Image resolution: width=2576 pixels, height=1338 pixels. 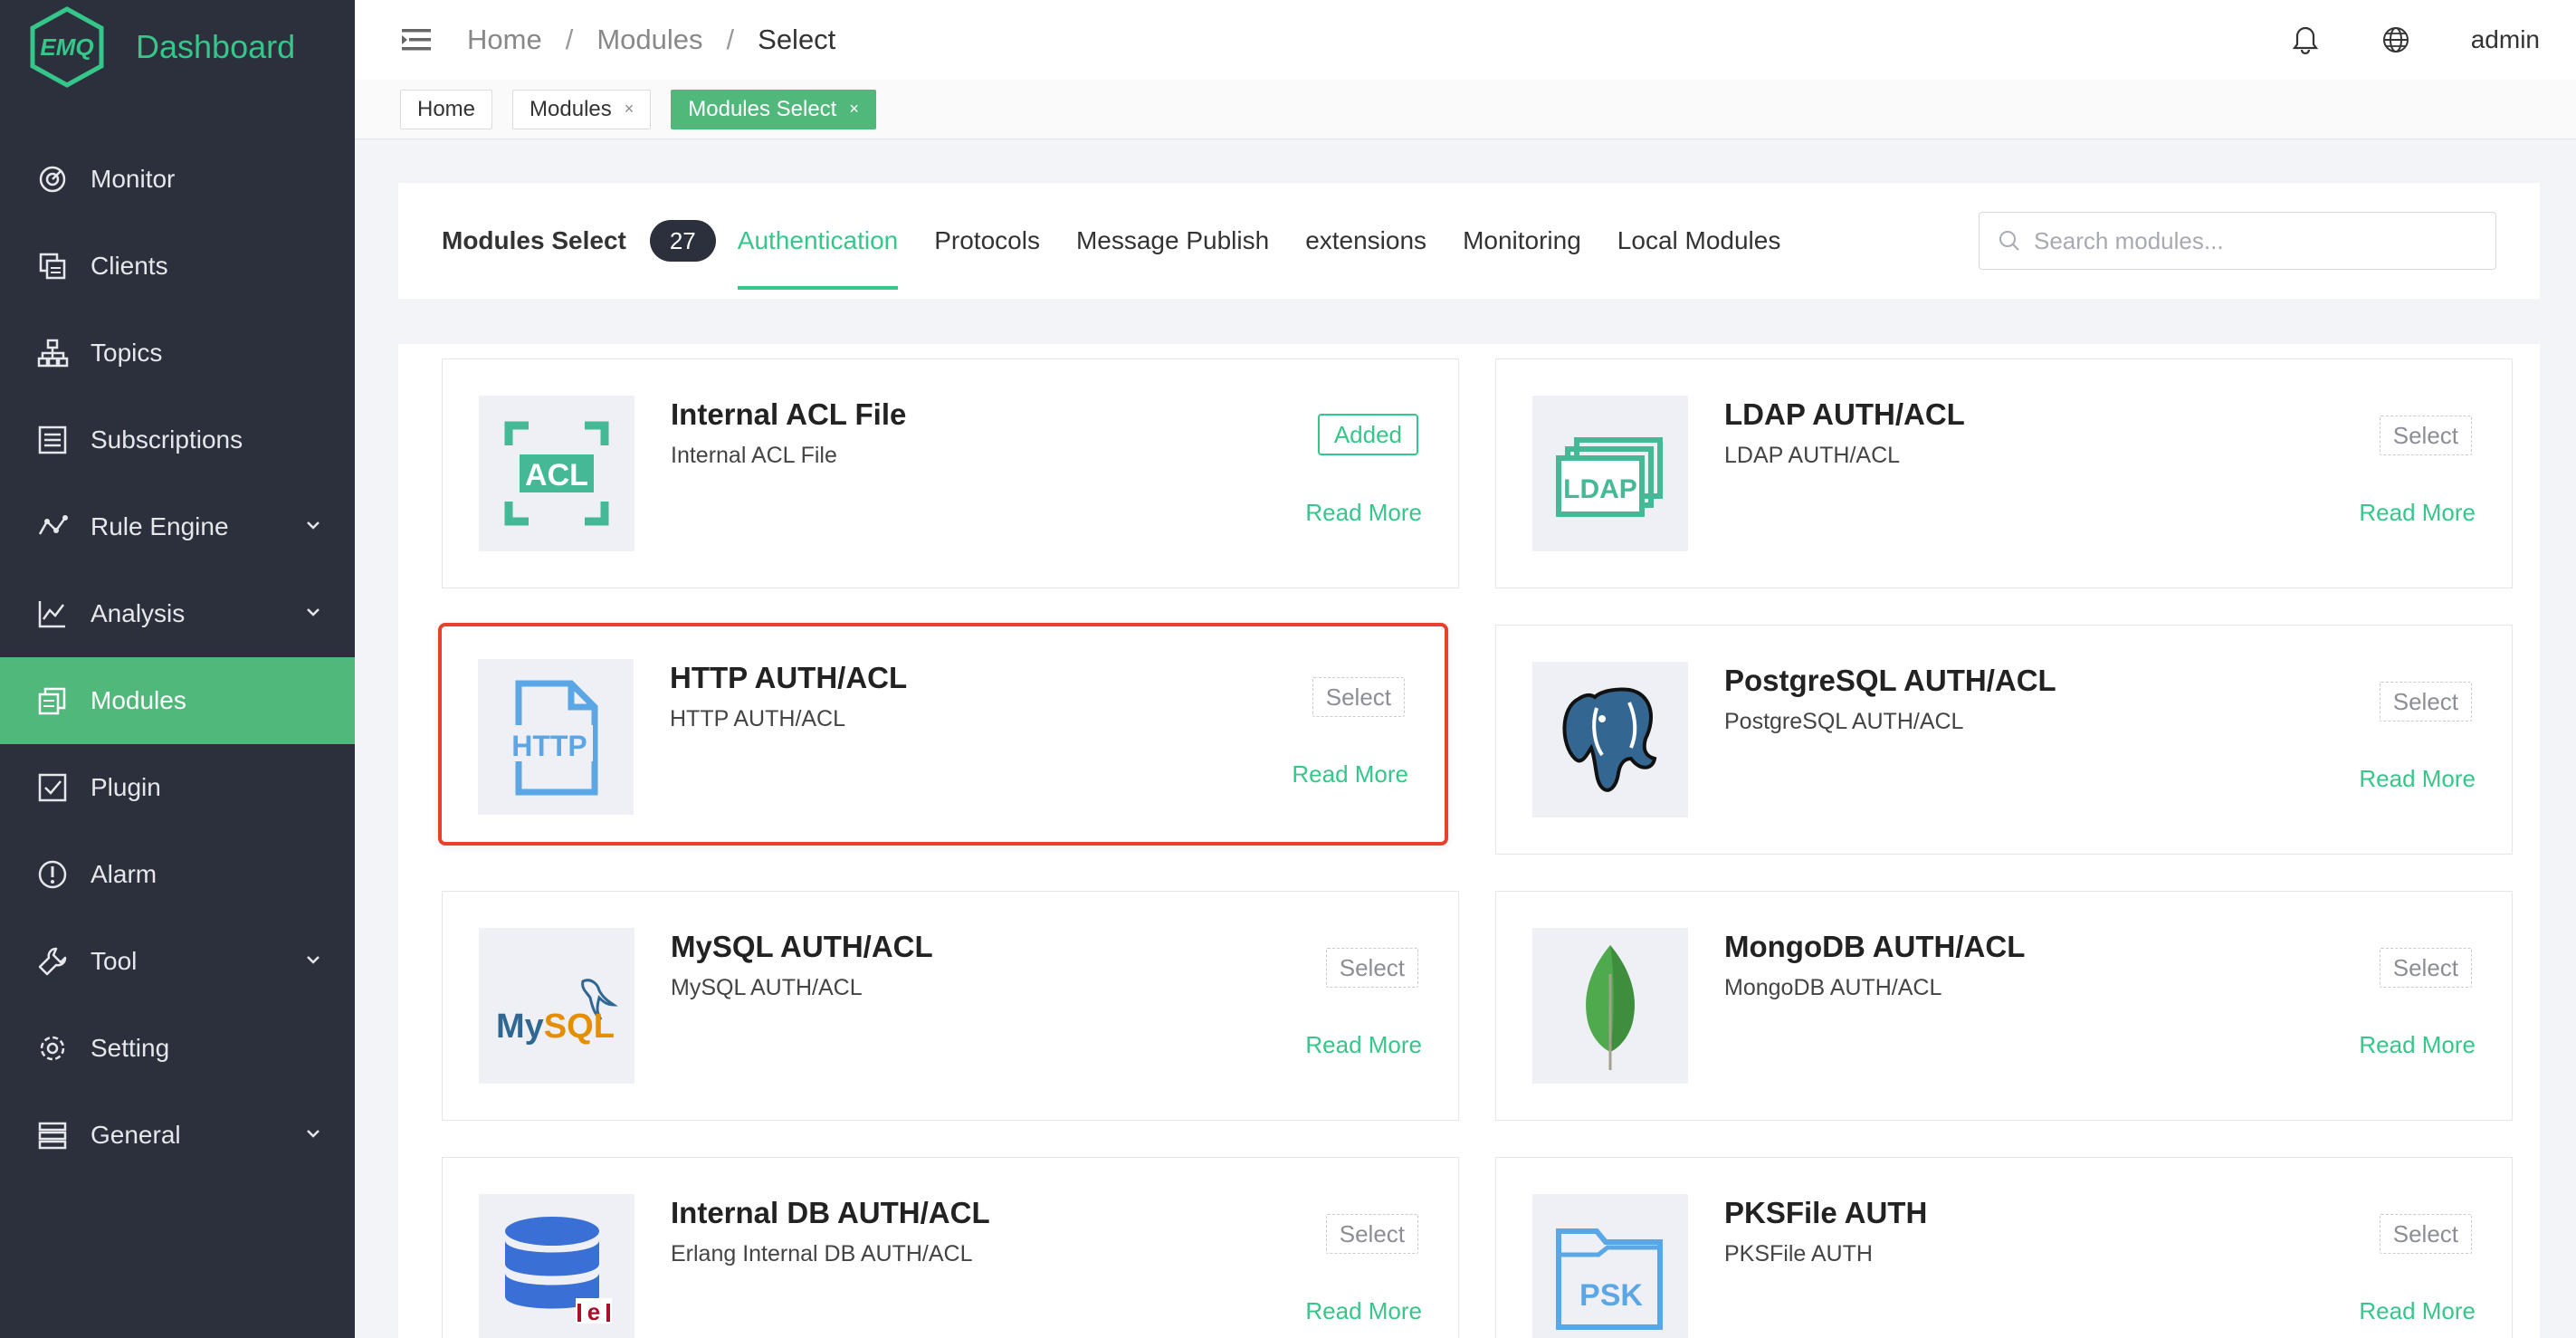 I want to click on brand: EMQ Dashboard, so click(x=177, y=47).